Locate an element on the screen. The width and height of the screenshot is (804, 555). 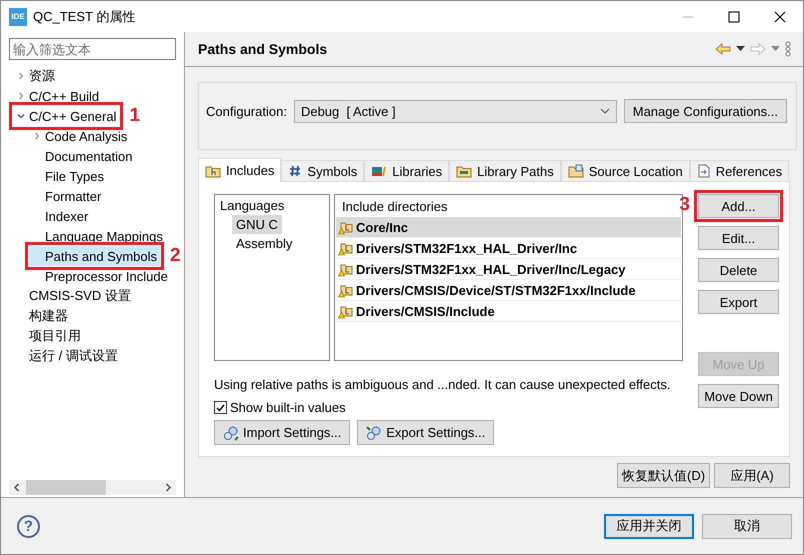
checkbox is located at coordinates (220, 407).